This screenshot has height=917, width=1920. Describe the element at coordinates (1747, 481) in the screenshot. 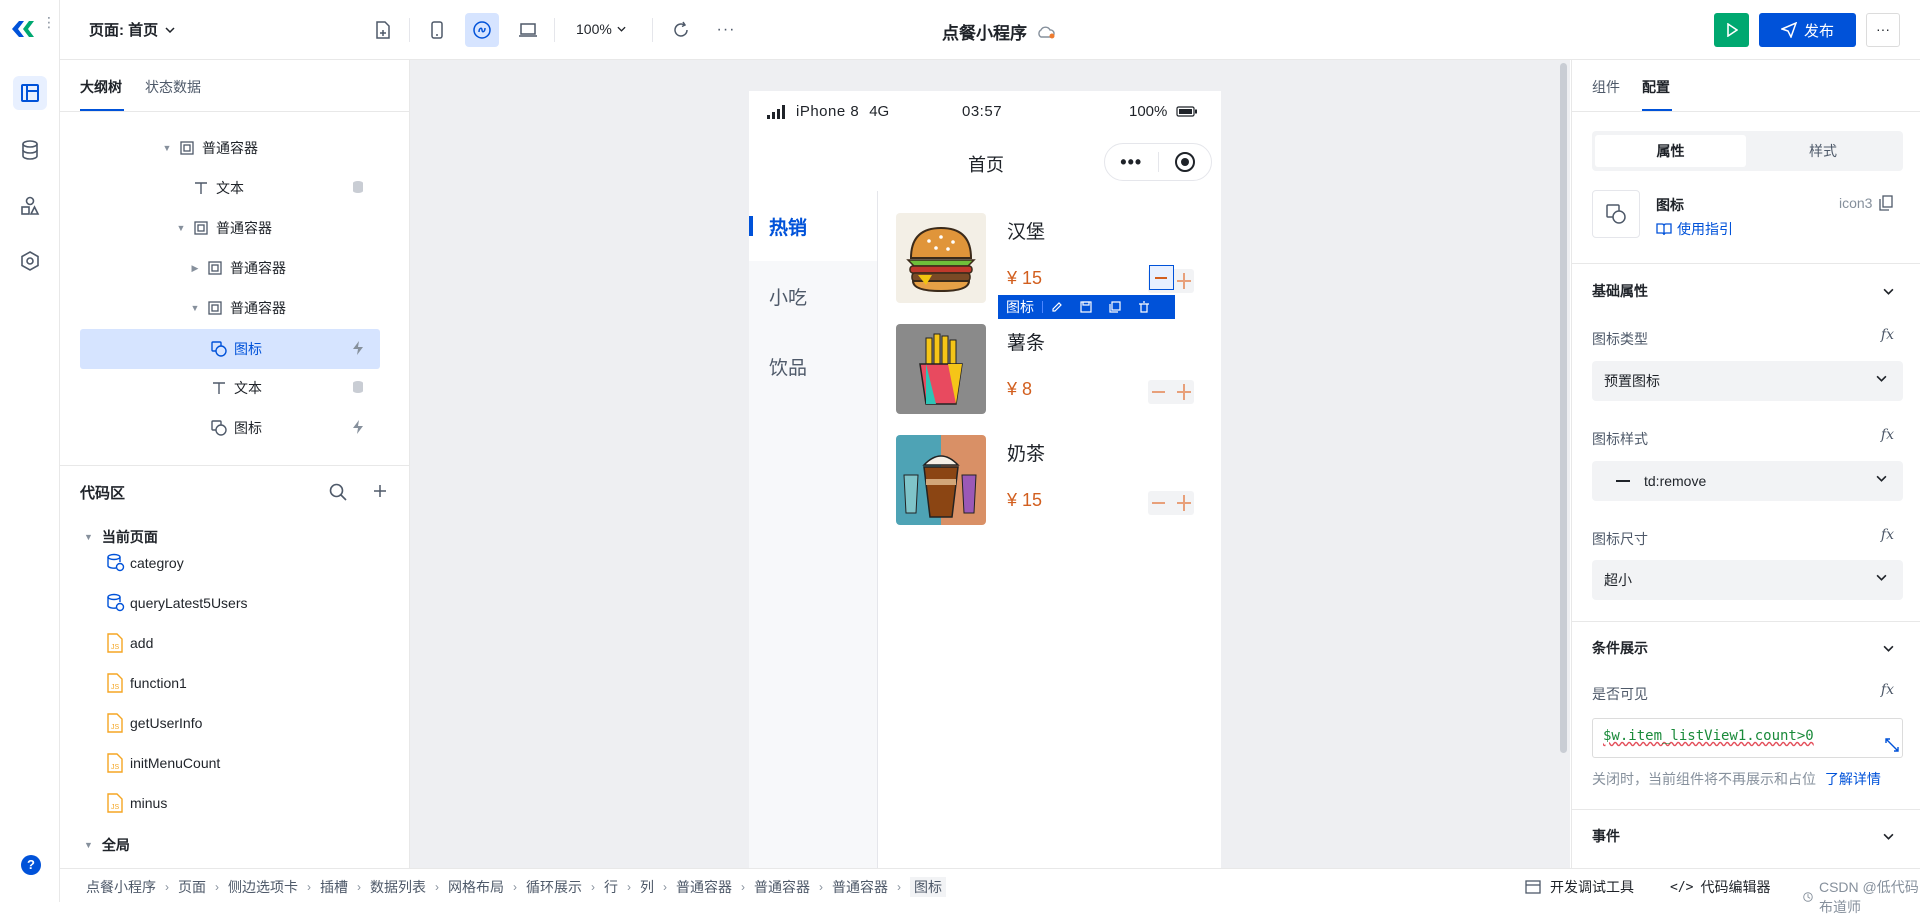

I see `icon-style-select: td:remove` at that location.